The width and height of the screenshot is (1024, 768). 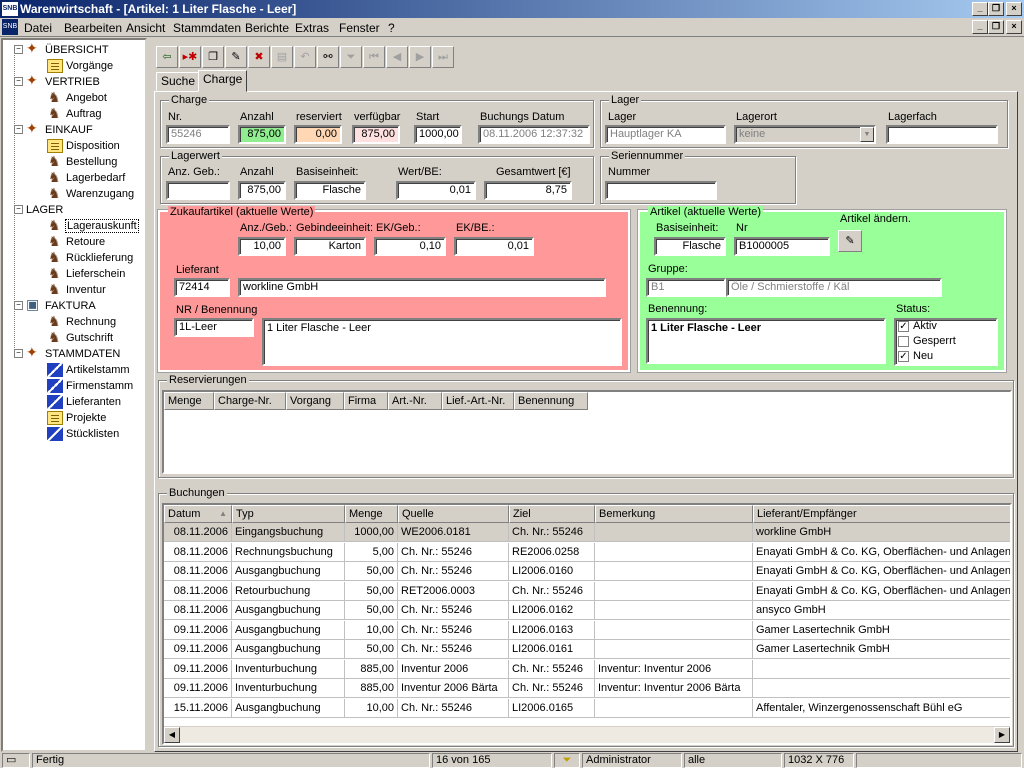 What do you see at coordinates (55, 305) in the screenshot?
I see `tree-group-faktura: −FAKTURA` at bounding box center [55, 305].